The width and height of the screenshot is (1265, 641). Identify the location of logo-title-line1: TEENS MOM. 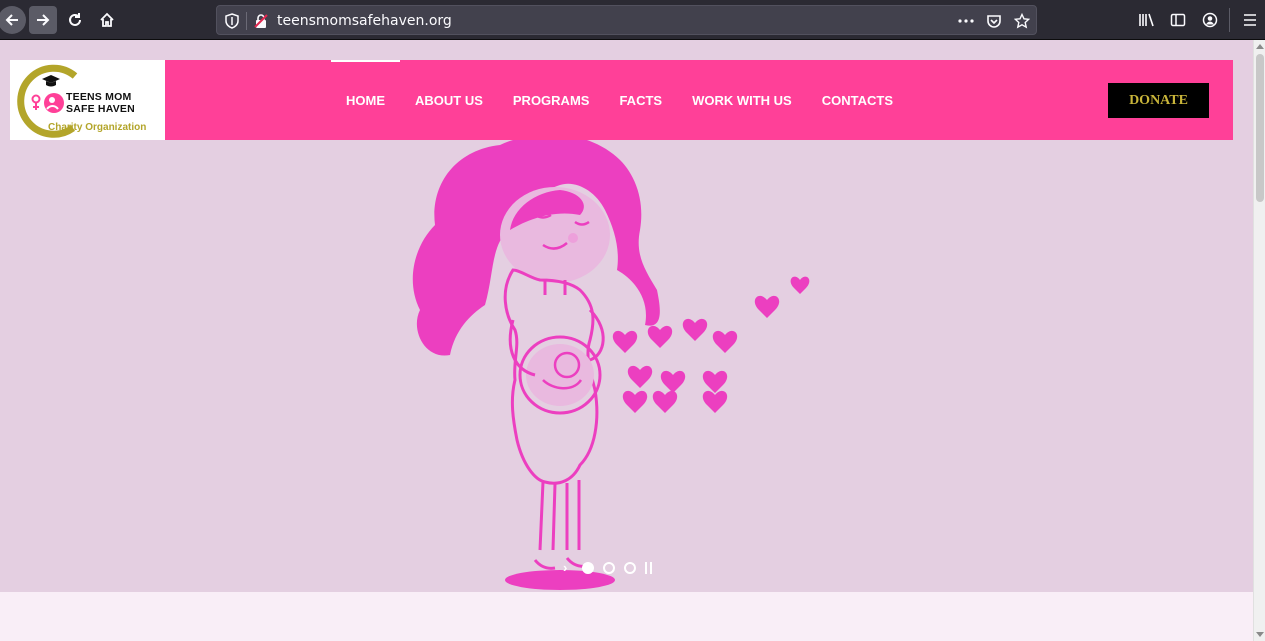
(99, 97).